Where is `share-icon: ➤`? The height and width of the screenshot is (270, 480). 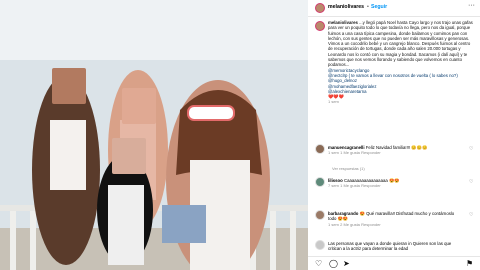 share-icon: ➤ is located at coordinates (346, 263).